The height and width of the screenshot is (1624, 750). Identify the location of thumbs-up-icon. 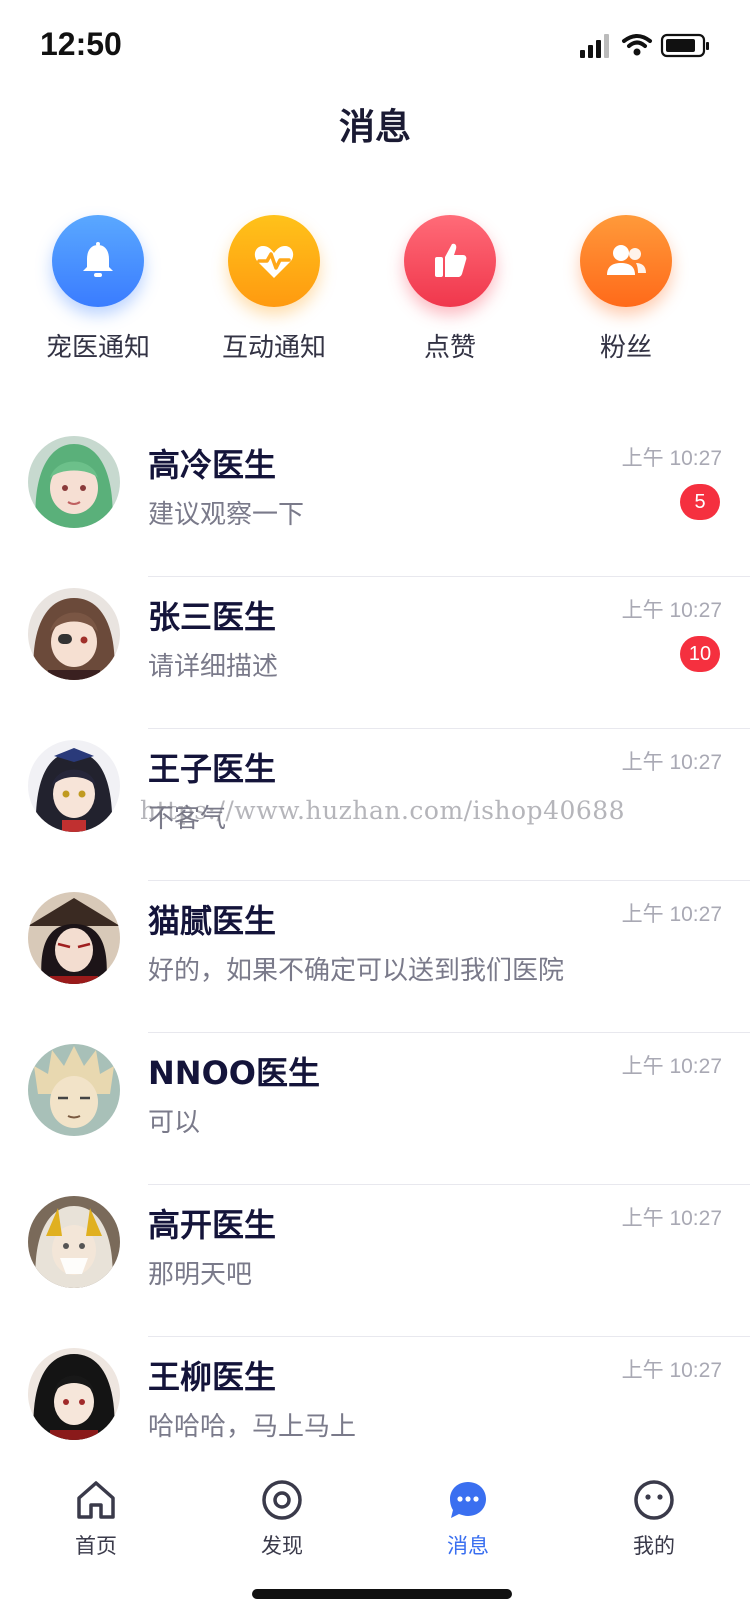
(450, 261).